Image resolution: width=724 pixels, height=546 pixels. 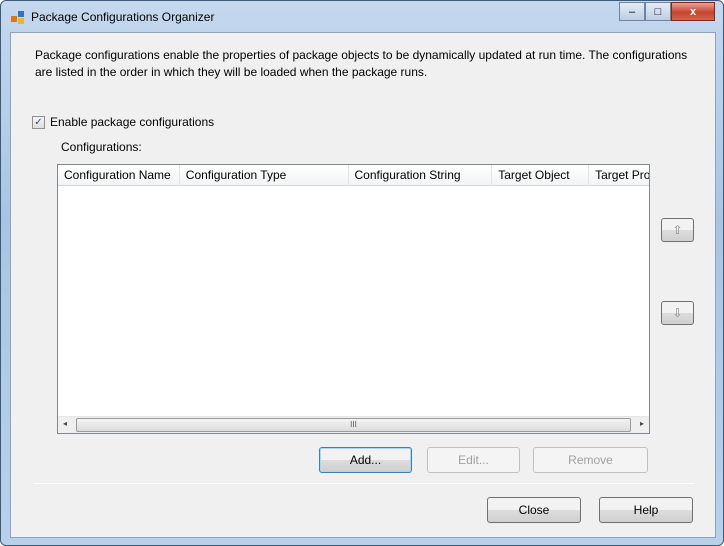 What do you see at coordinates (658, 11) in the screenshot?
I see `maximize-button: □` at bounding box center [658, 11].